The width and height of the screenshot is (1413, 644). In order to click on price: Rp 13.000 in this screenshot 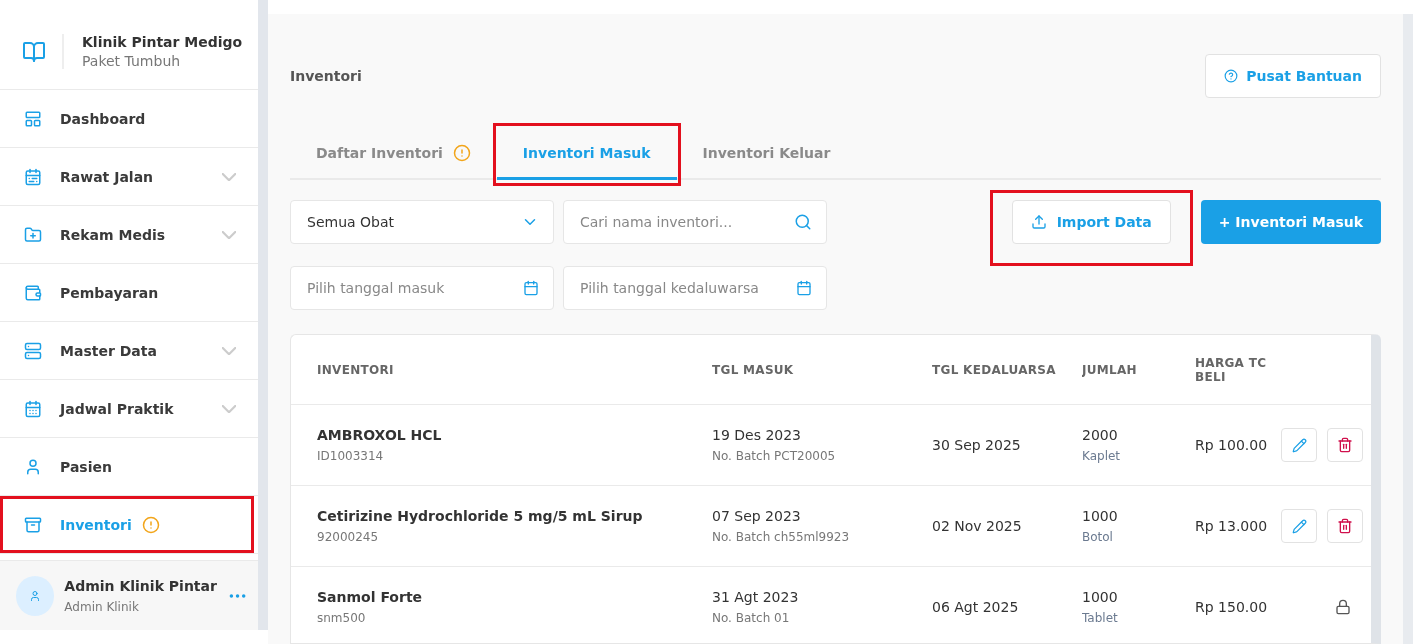, I will do `click(1232, 526)`.